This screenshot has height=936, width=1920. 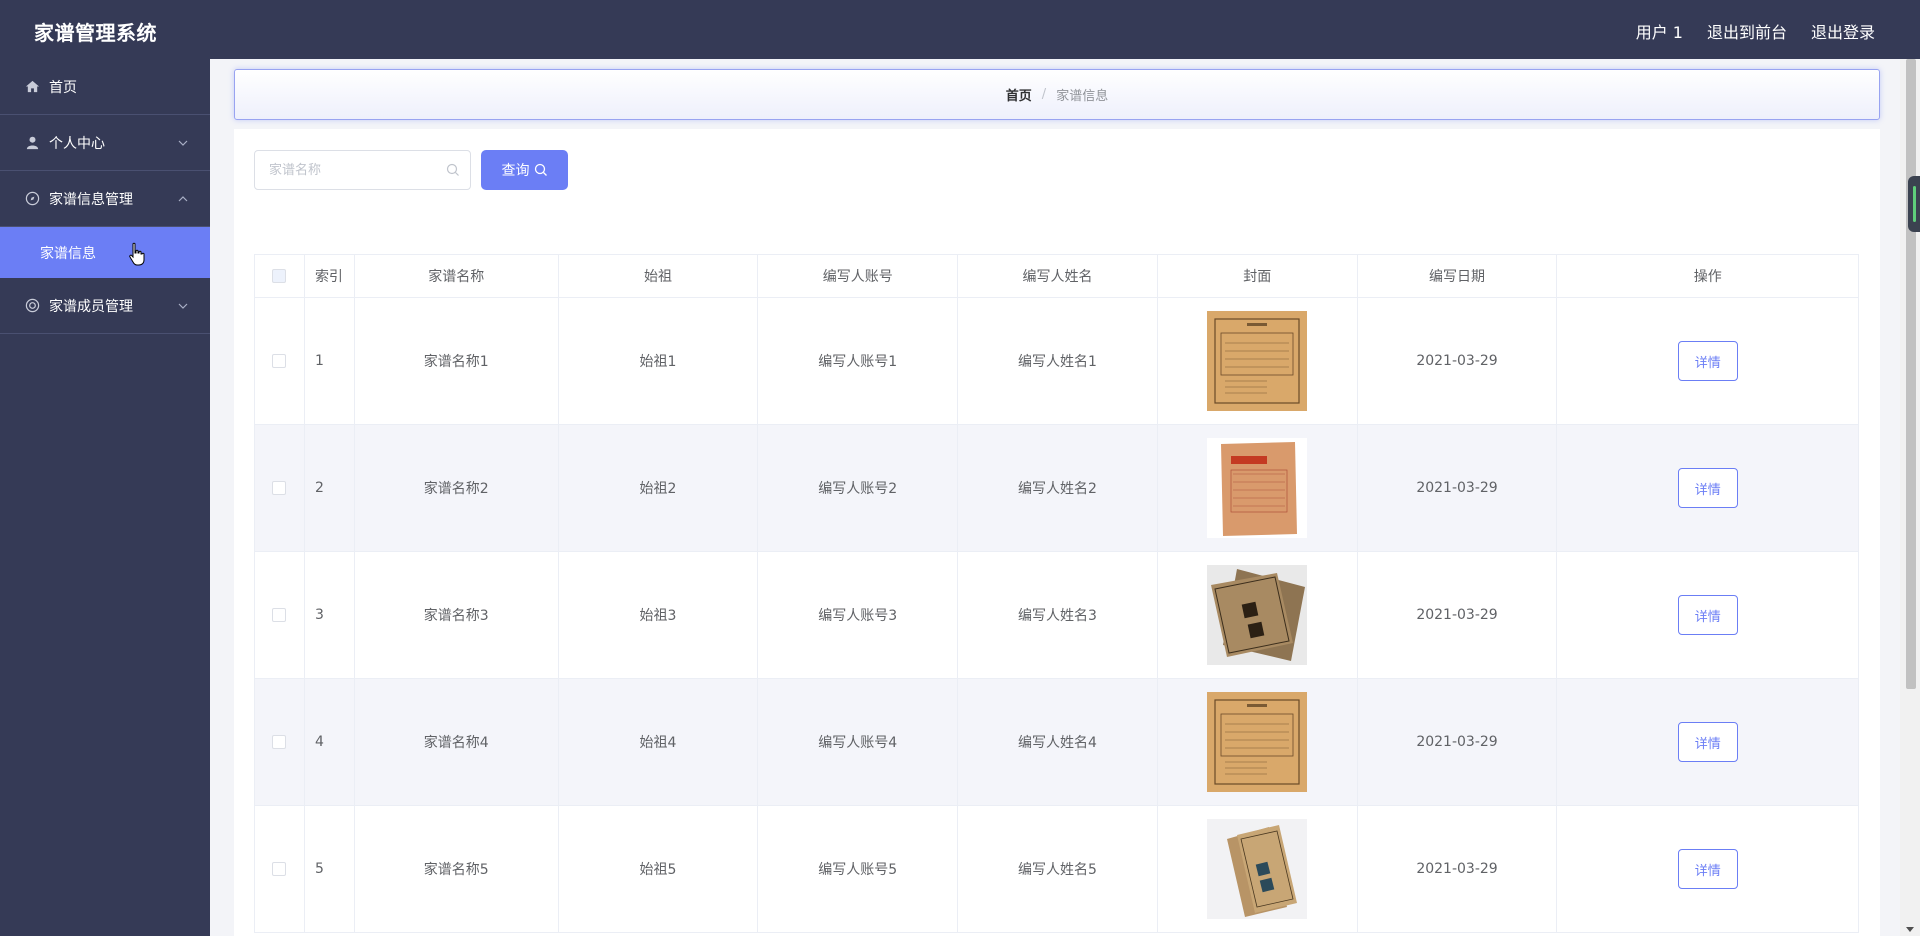 I want to click on header-name: 家谱名称, so click(x=457, y=276).